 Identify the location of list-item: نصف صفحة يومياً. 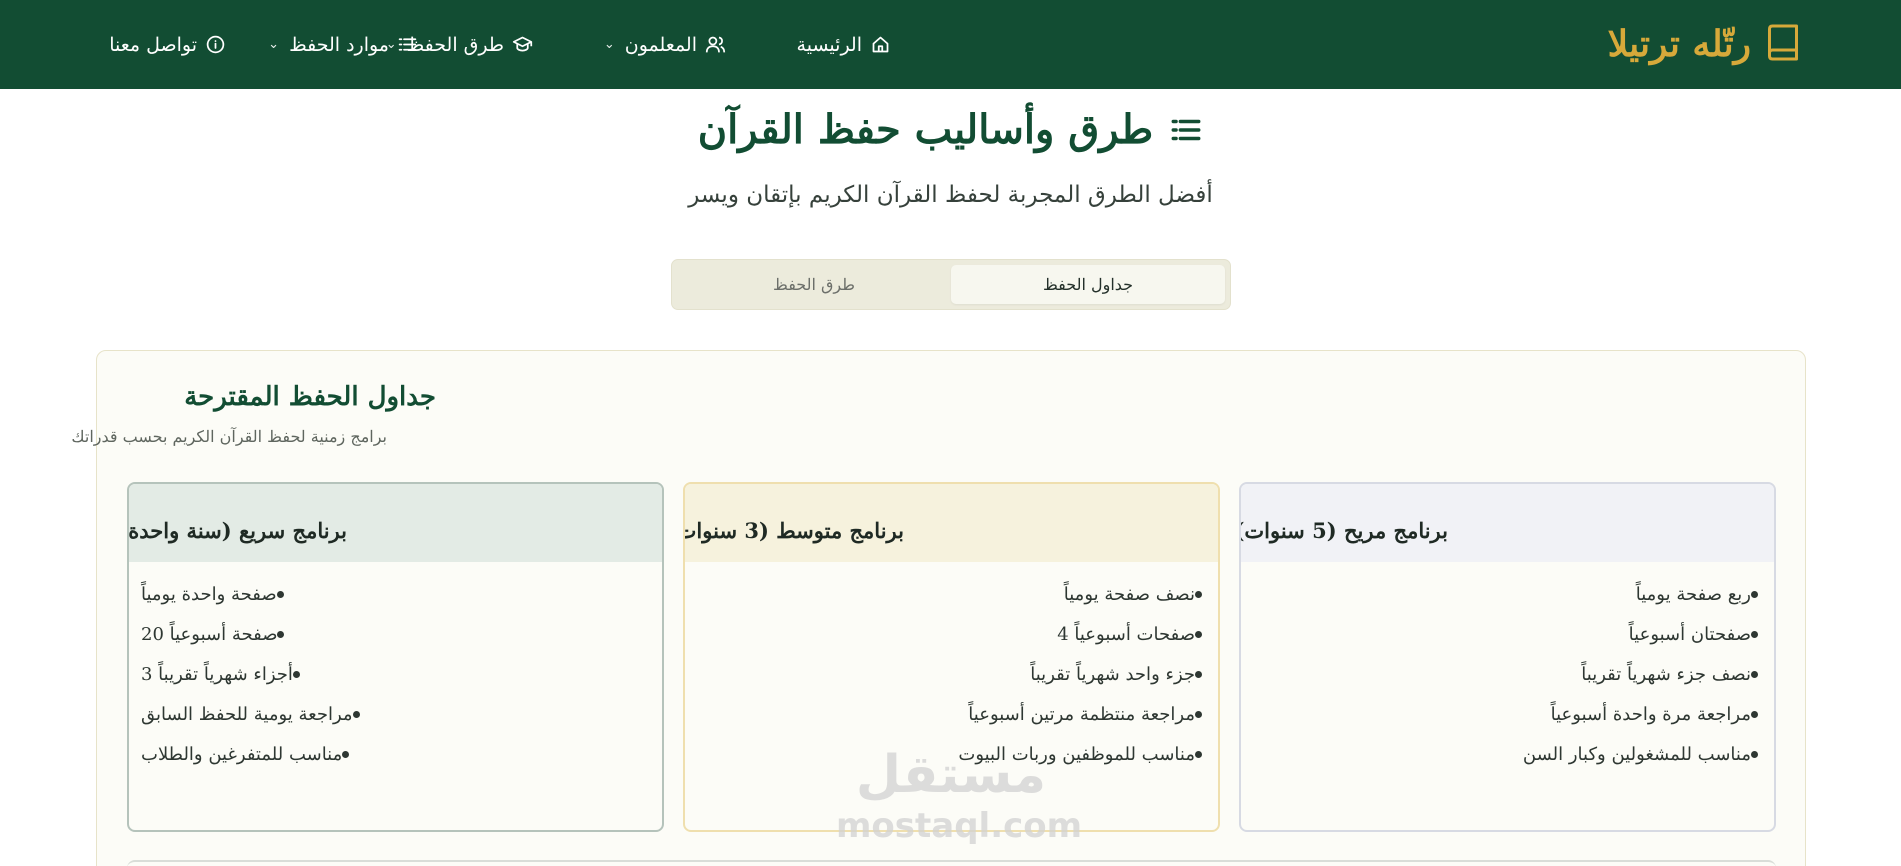
(951, 594).